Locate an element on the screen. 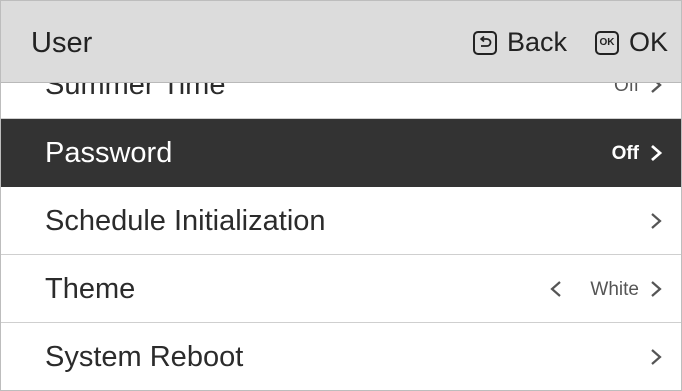  page-title: User is located at coordinates (62, 43).